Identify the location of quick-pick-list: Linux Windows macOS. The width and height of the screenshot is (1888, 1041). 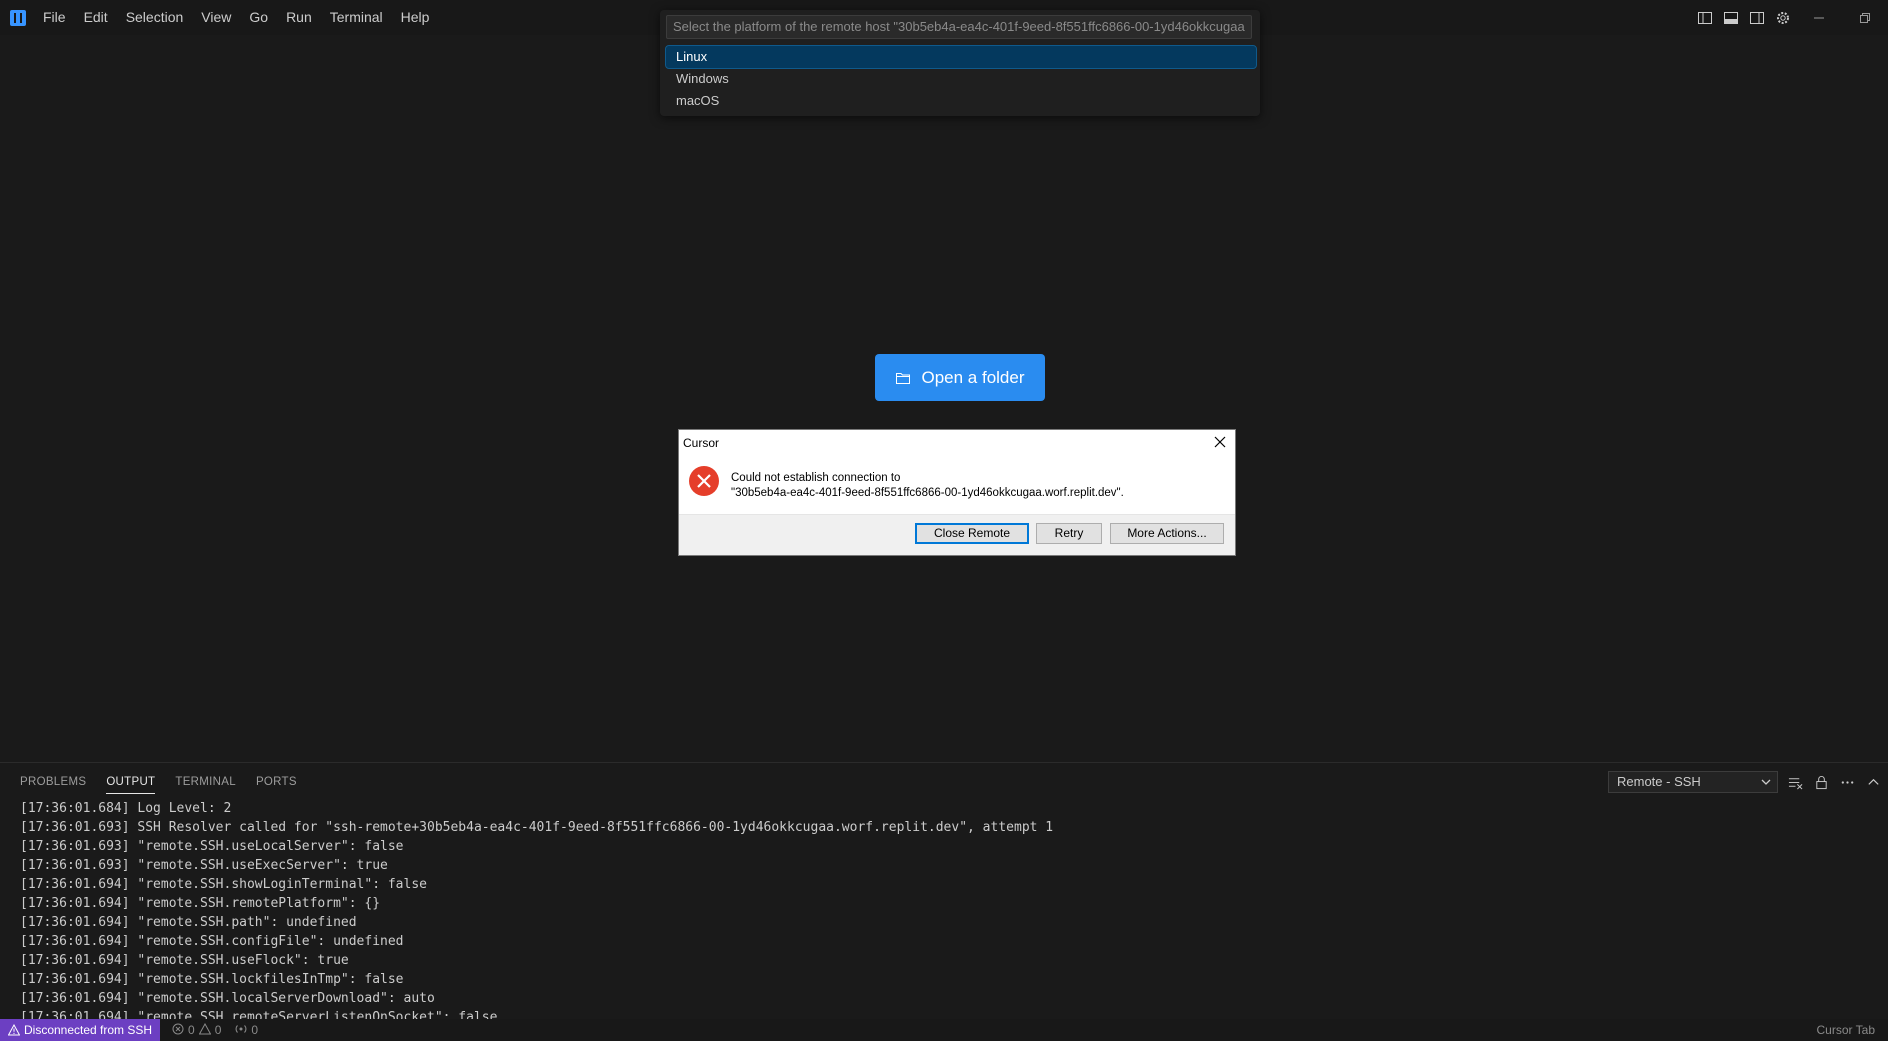
(961, 78).